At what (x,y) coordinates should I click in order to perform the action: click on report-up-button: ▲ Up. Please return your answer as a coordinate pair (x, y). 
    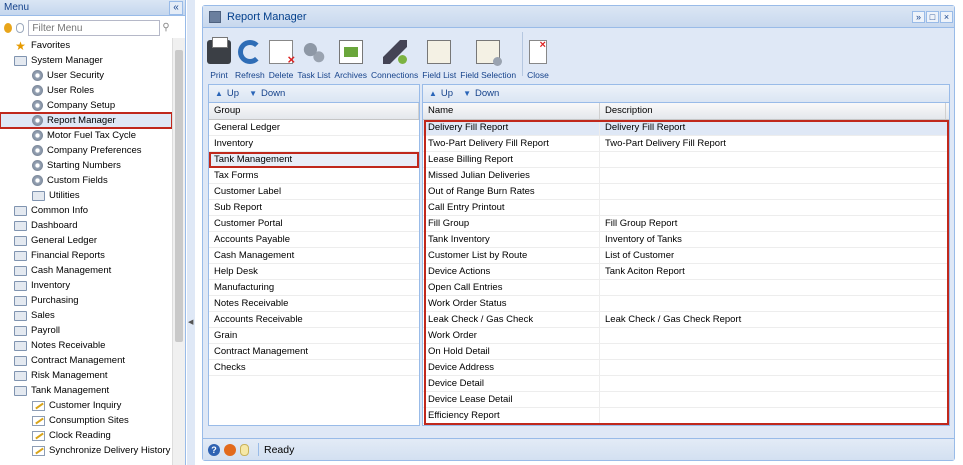
    Looking at the image, I should click on (441, 93).